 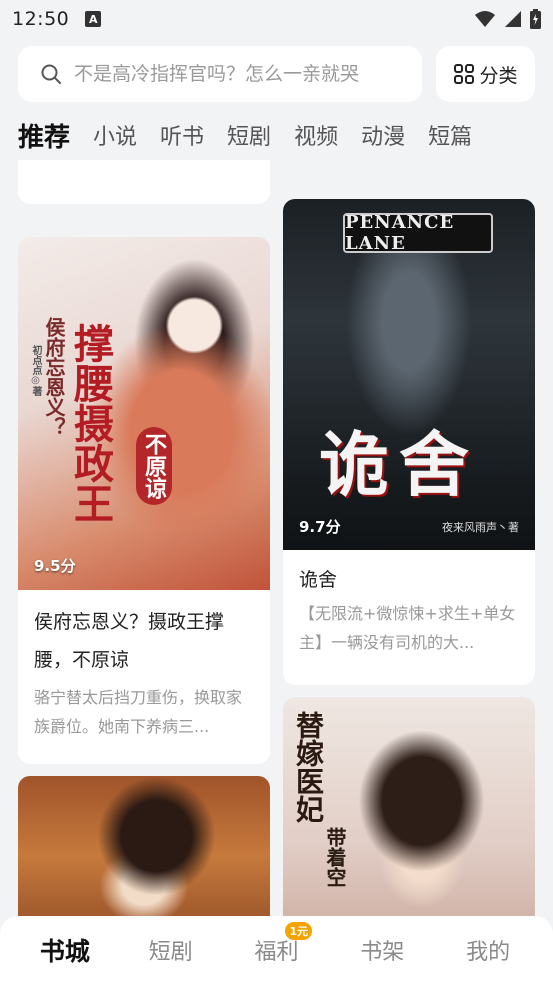 What do you see at coordinates (488, 950) in the screenshot?
I see `nav-profile: 我的` at bounding box center [488, 950].